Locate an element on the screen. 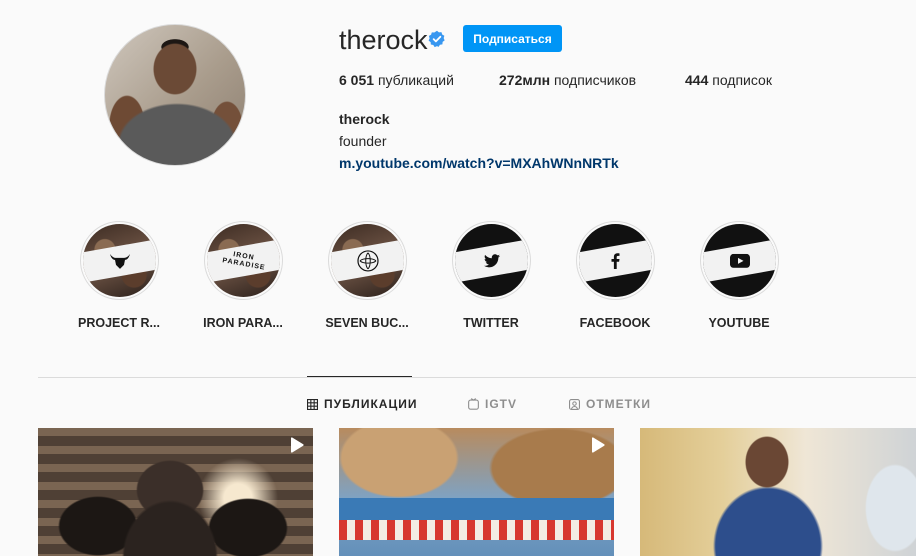  youtube-icon is located at coordinates (739, 261).